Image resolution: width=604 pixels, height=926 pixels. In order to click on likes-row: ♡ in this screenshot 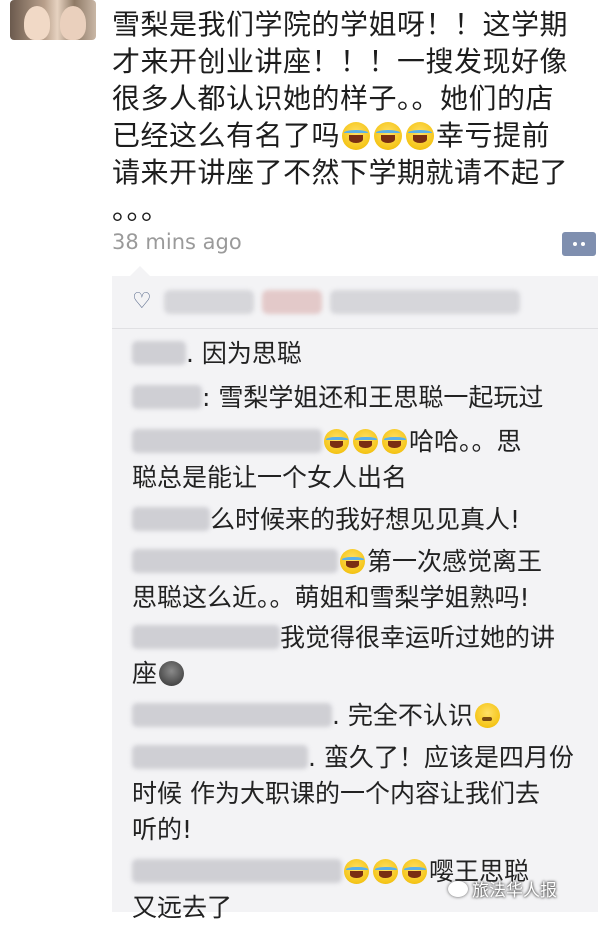, I will do `click(355, 302)`.